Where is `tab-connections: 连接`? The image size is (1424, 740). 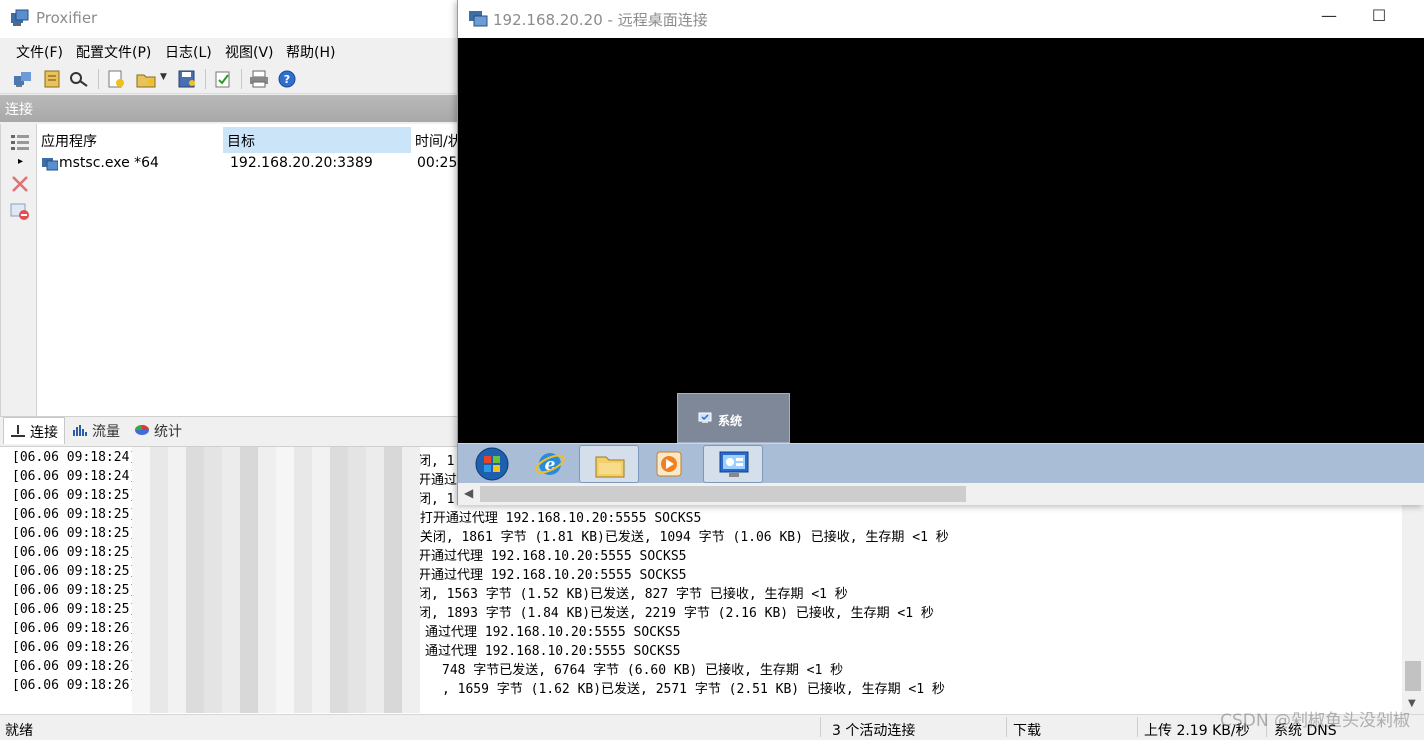 tab-connections: 连接 is located at coordinates (34, 430).